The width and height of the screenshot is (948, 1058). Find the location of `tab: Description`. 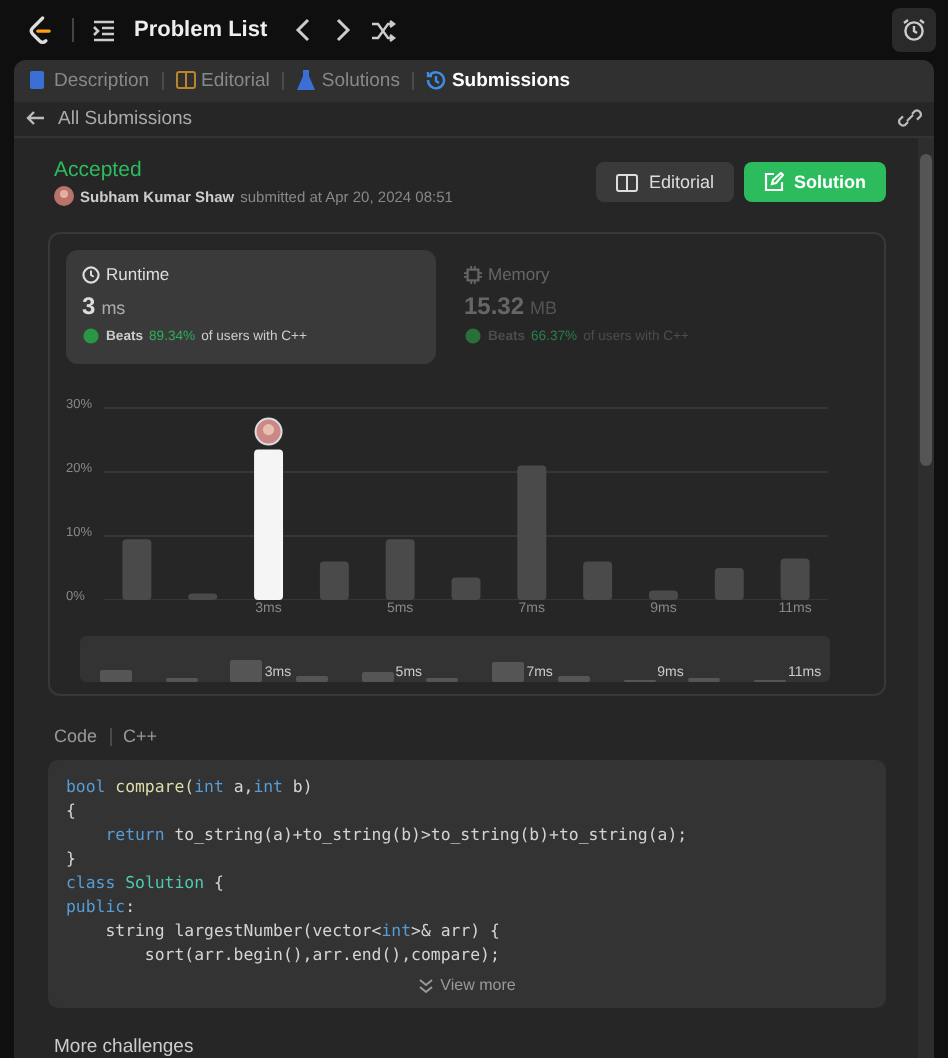

tab: Description is located at coordinates (89, 80).